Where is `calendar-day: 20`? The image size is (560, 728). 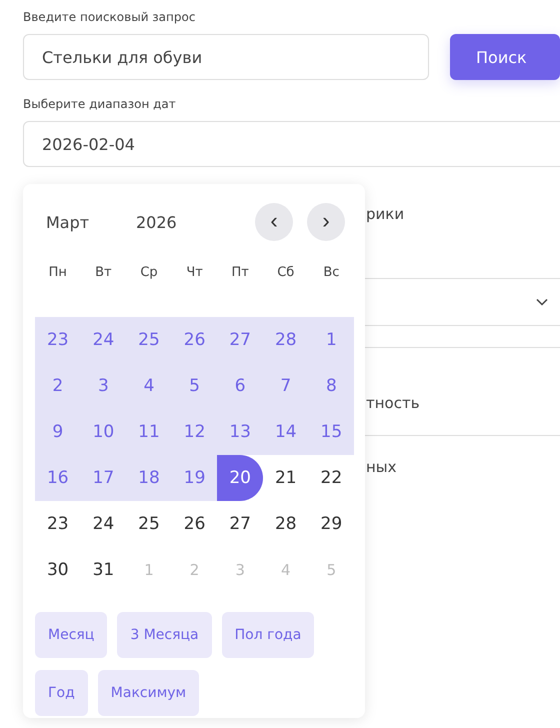
calendar-day: 20 is located at coordinates (240, 478).